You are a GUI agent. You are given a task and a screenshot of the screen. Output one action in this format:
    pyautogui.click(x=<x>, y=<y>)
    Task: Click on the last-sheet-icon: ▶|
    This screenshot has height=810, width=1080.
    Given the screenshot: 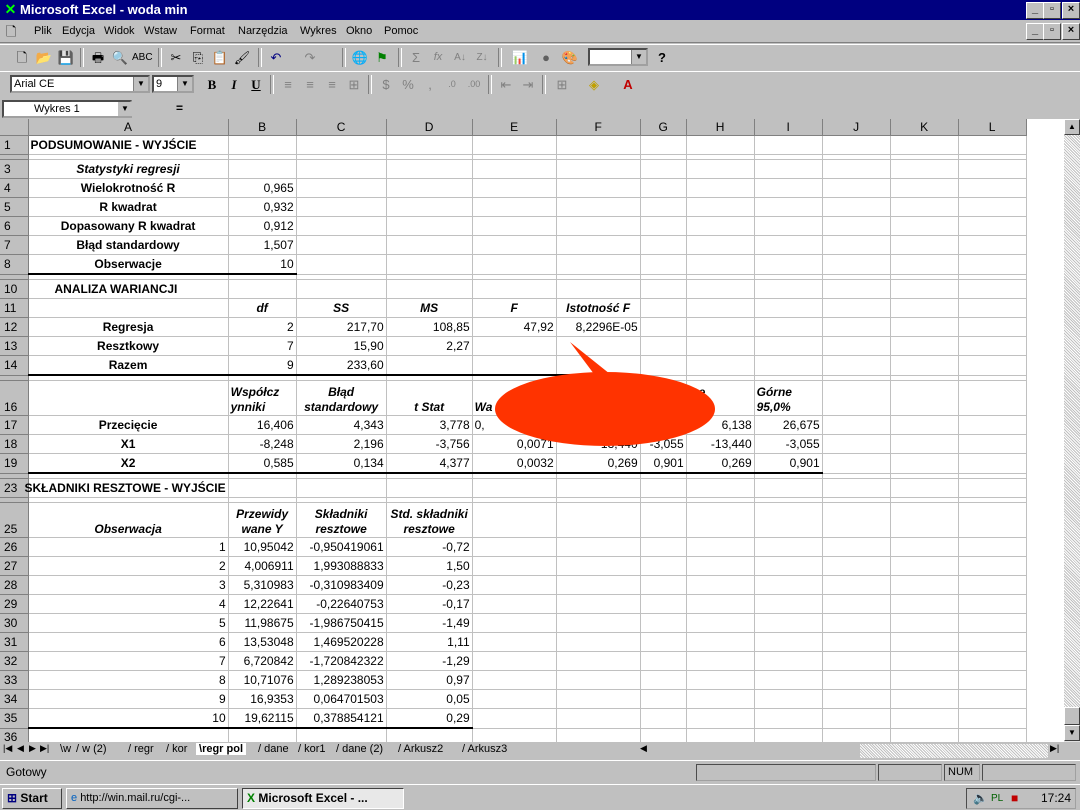 What is the action you would take?
    pyautogui.click(x=44, y=748)
    